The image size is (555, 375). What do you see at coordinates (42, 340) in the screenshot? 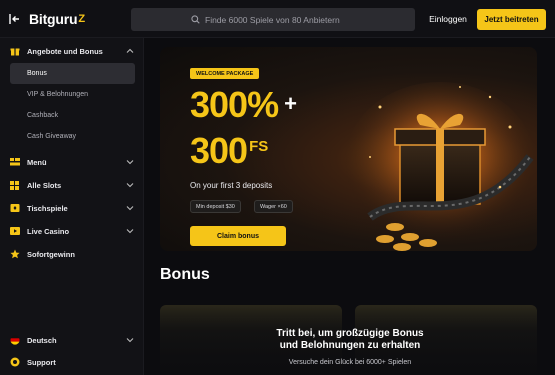
I see `language-label: Deutsch` at bounding box center [42, 340].